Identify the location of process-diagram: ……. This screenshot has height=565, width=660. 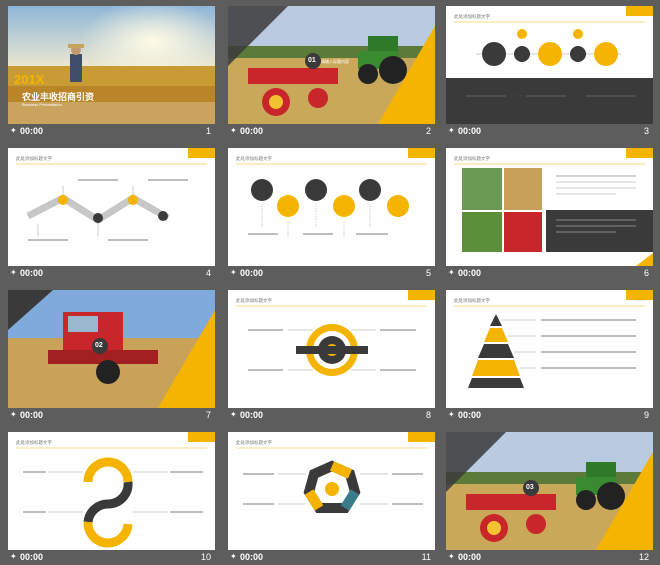
(549, 65).